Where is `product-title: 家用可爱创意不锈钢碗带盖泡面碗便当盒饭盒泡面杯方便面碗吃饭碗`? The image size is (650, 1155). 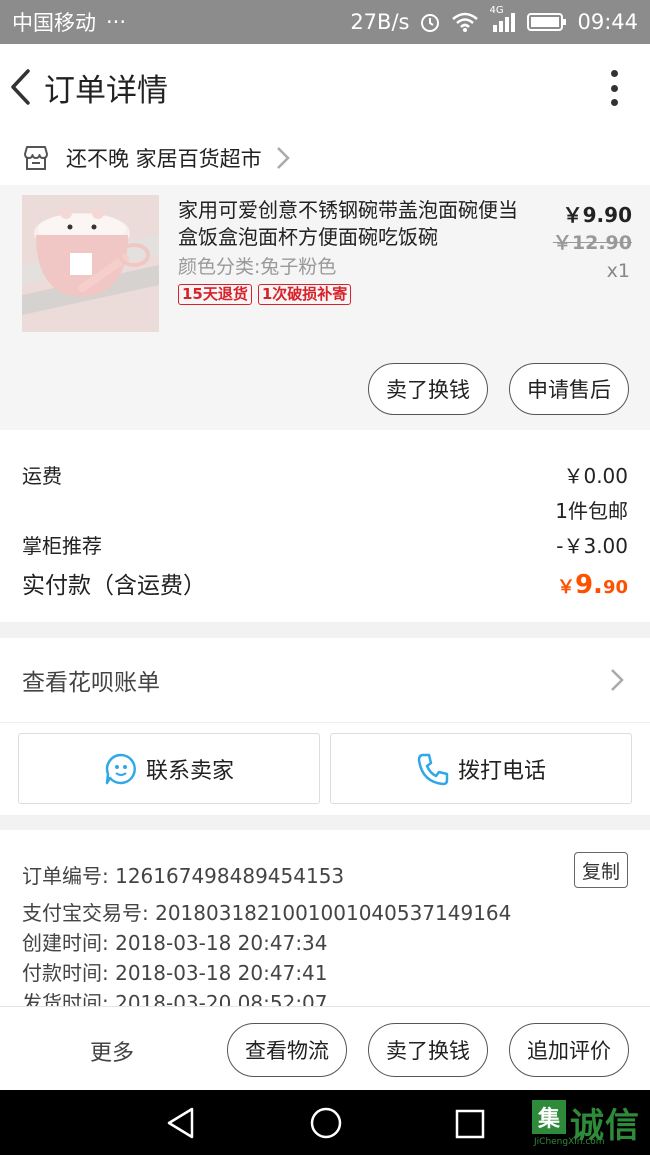 product-title: 家用可爱创意不锈钢碗带盖泡面碗便当盒饭盒泡面杯方便面碗吃饭碗 is located at coordinates (348, 223).